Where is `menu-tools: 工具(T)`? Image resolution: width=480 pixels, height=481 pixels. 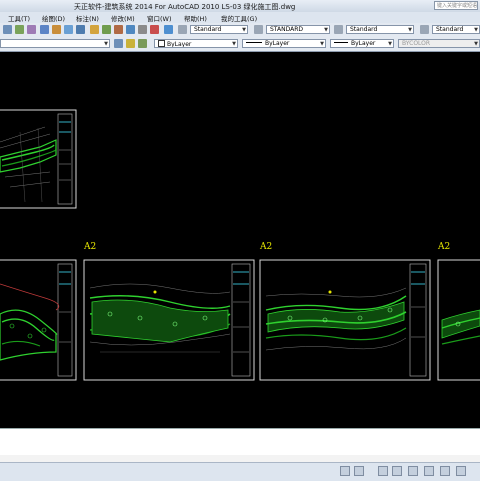 menu-tools: 工具(T) is located at coordinates (19, 18).